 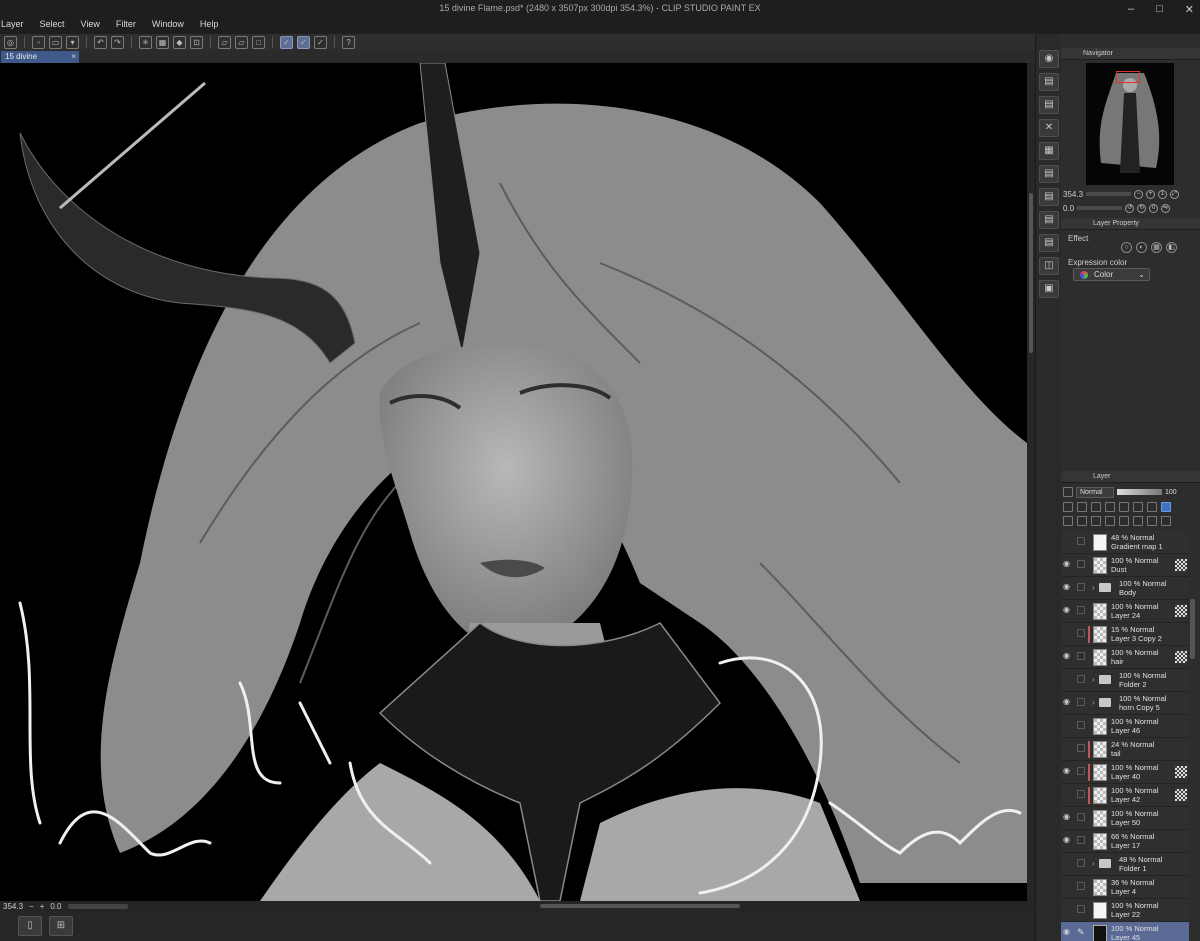 I want to click on save-icon: ▾, so click(x=72, y=42).